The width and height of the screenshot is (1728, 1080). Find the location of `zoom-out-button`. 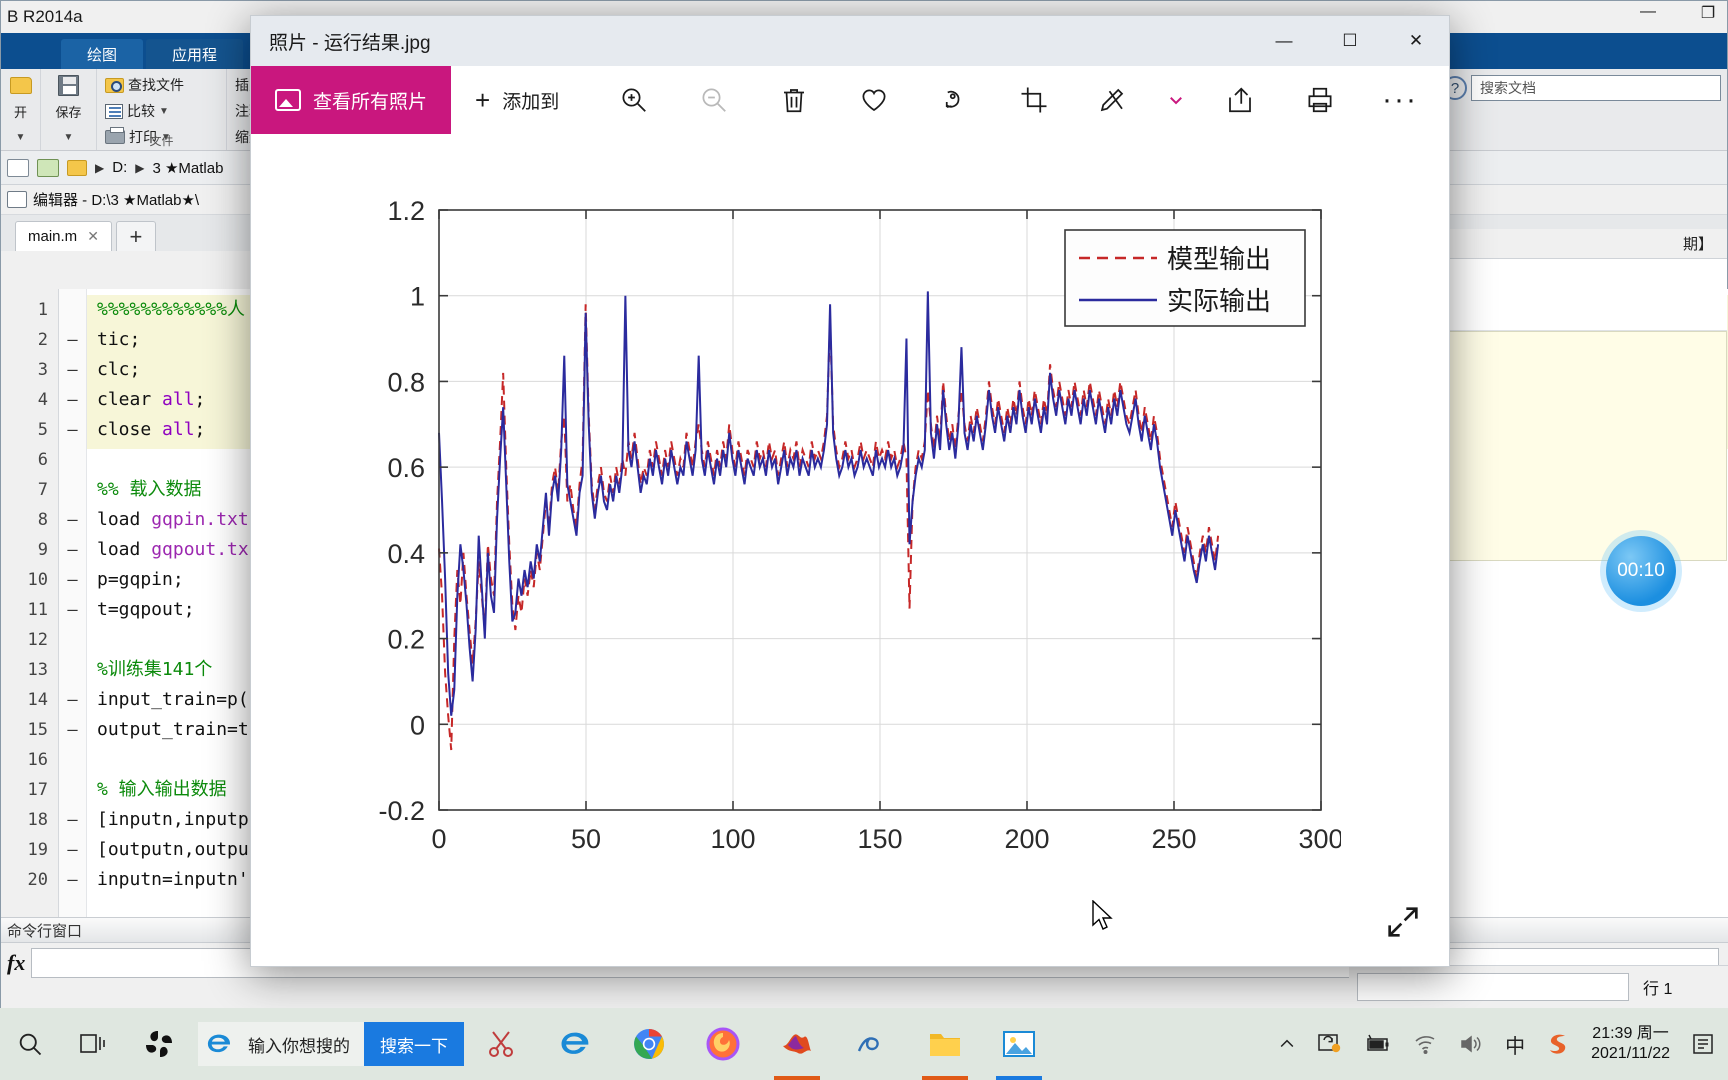

zoom-out-button is located at coordinates (714, 100).